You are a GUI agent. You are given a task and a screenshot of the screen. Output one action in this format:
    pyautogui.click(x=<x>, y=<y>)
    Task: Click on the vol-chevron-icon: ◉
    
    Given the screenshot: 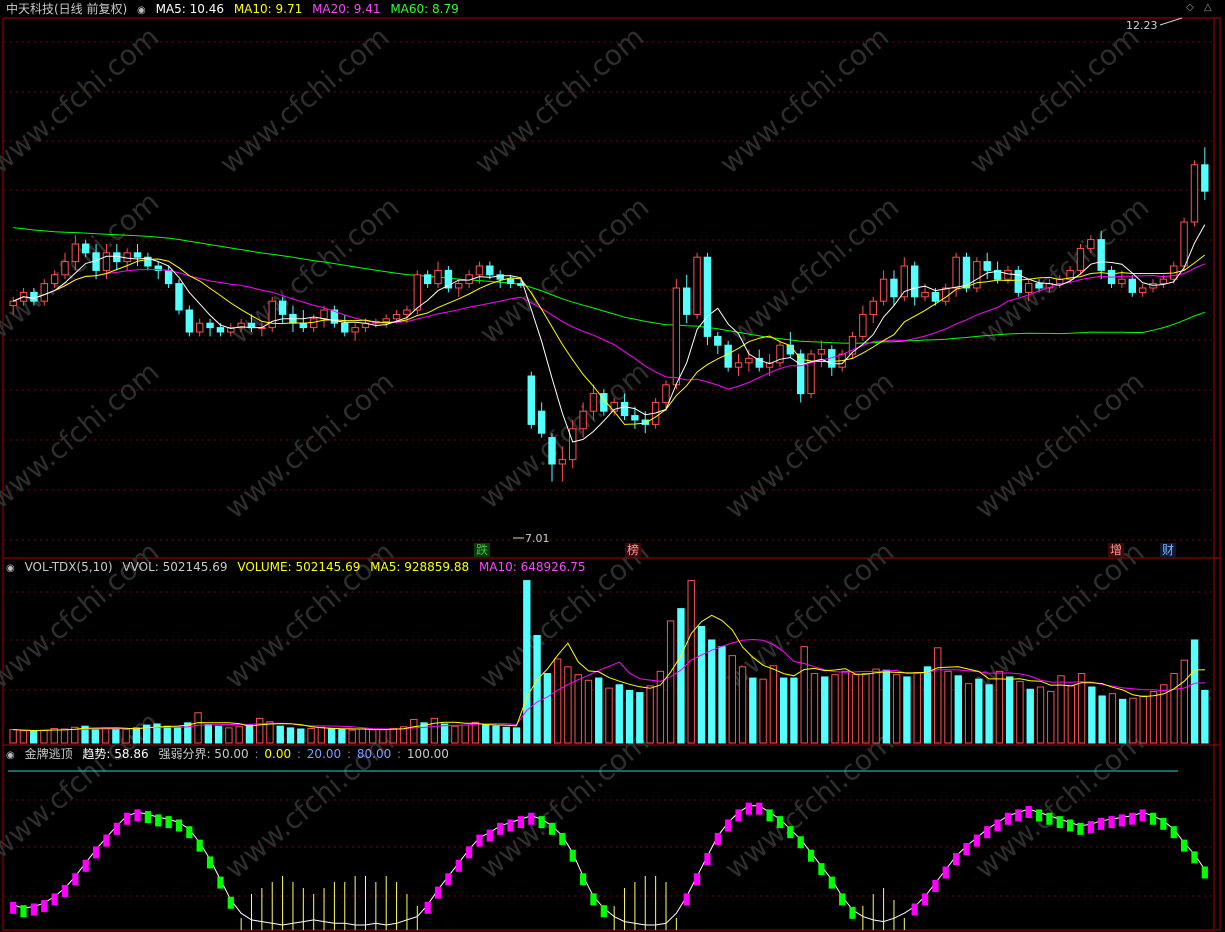 What is the action you would take?
    pyautogui.click(x=10, y=568)
    